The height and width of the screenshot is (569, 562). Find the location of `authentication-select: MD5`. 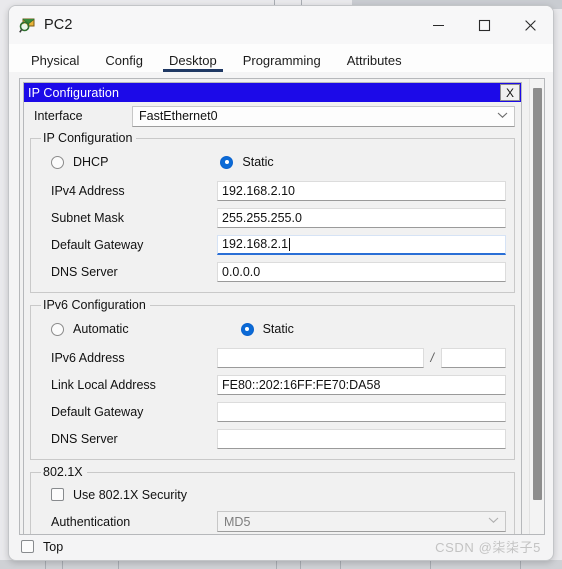

authentication-select: MD5 is located at coordinates (361, 521).